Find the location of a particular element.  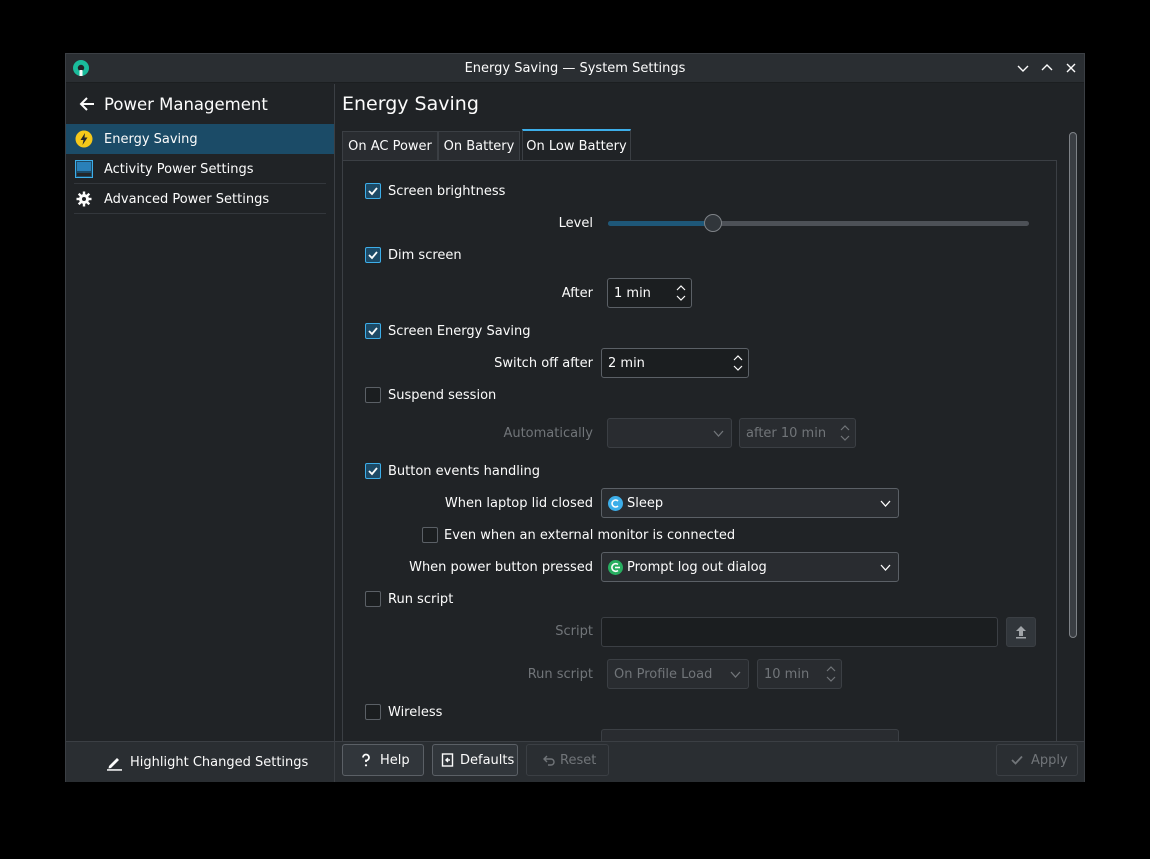

run-script-time-value: 10 min is located at coordinates (787, 674).